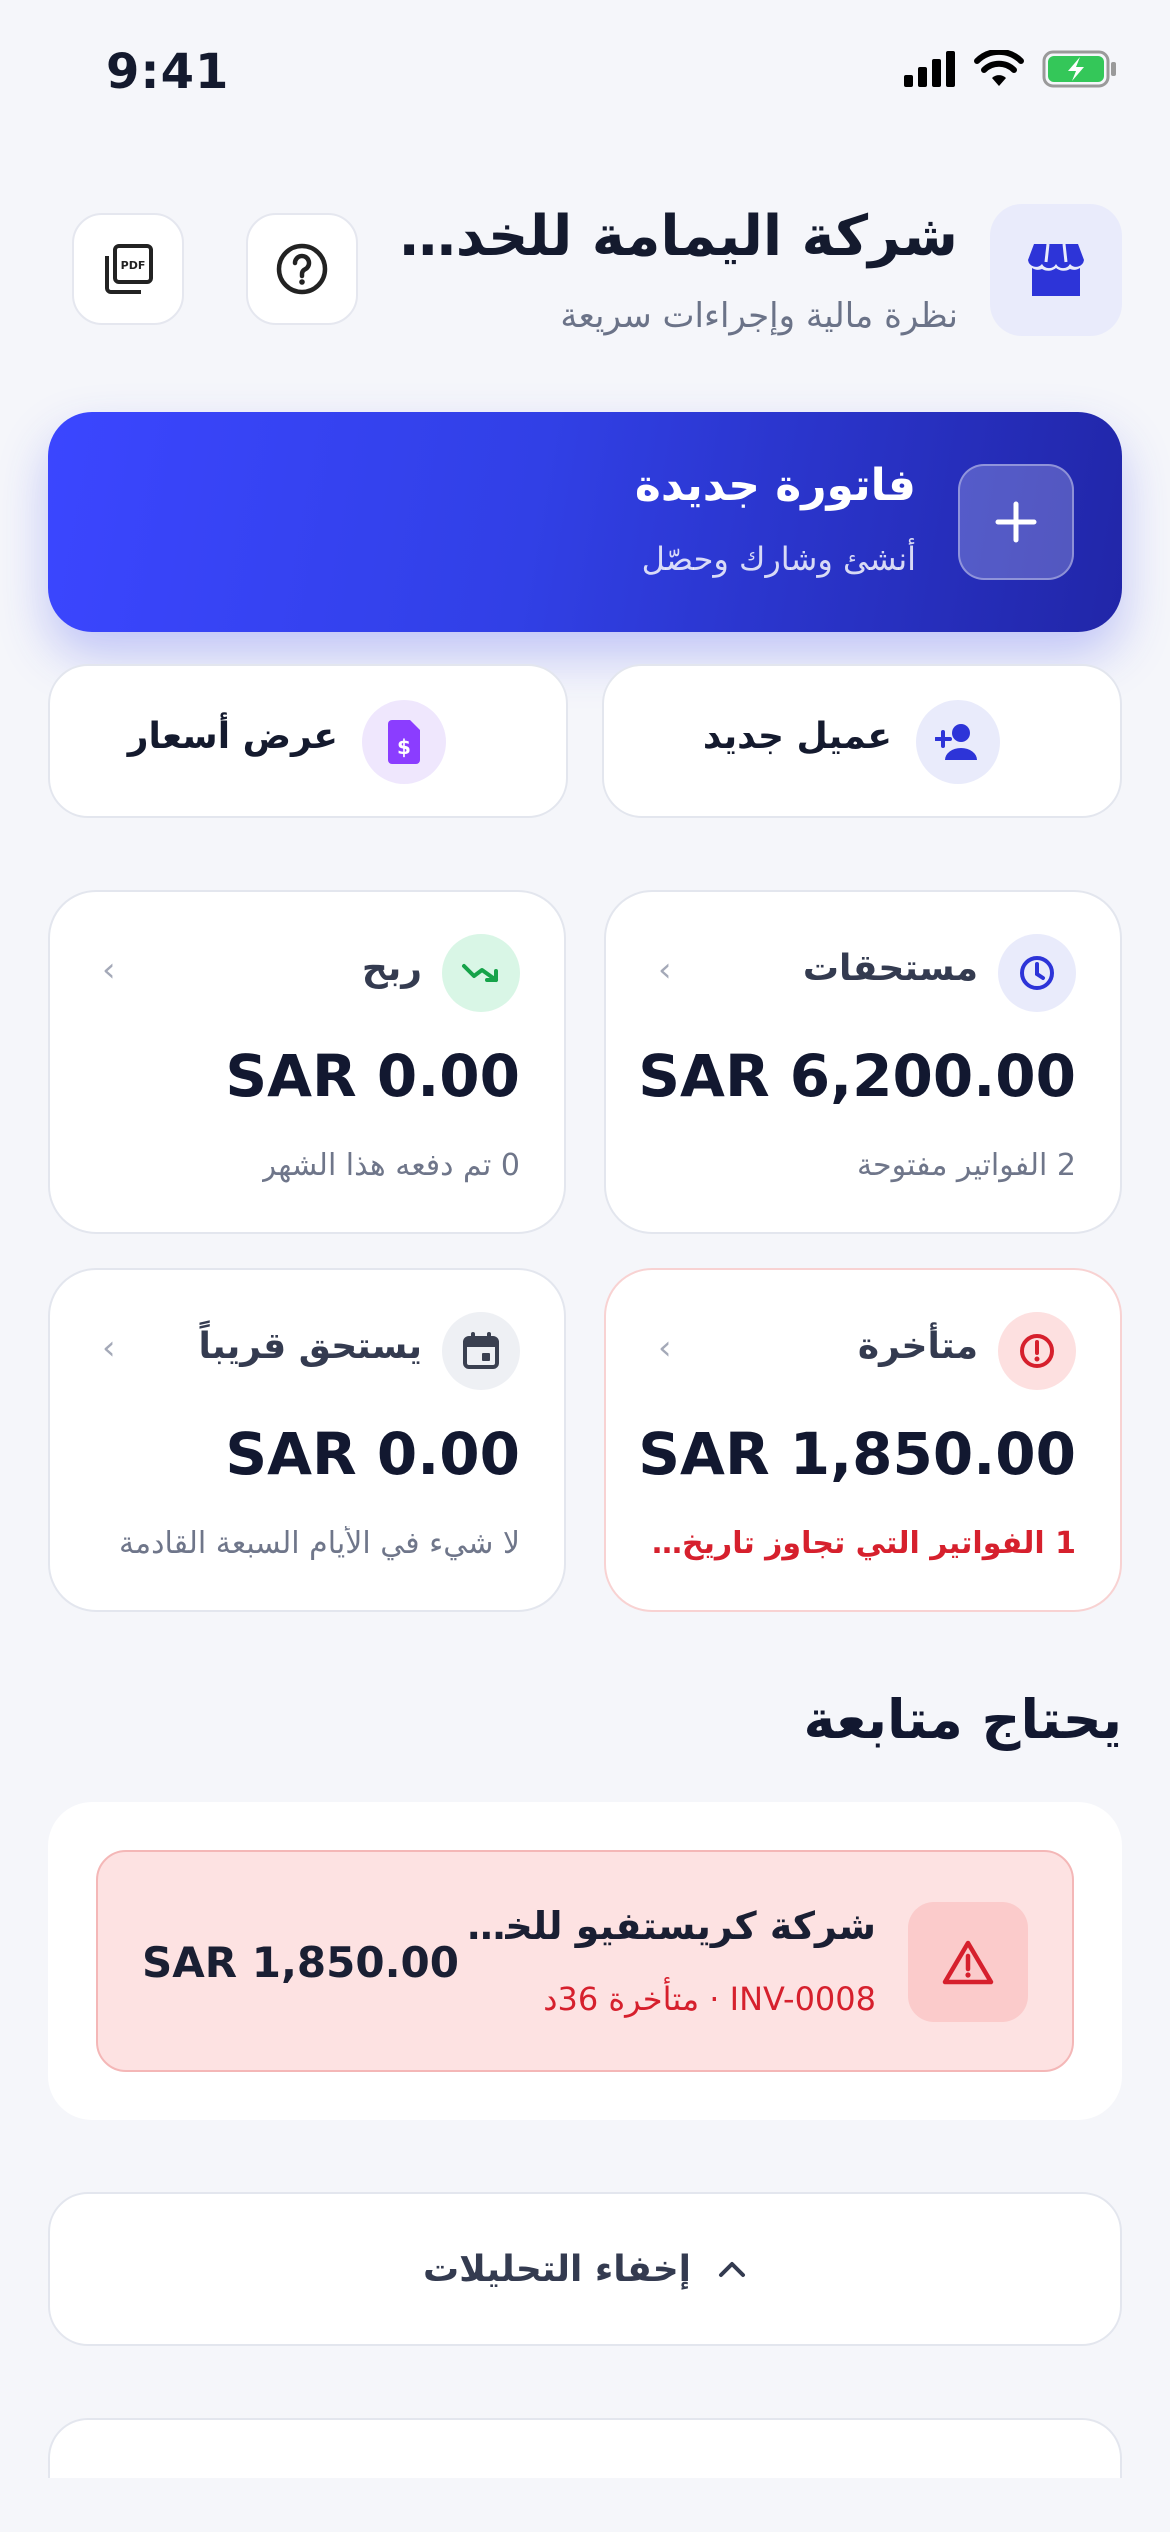 This screenshot has height=2532, width=1170. I want to click on store-icon, so click(1056, 269).